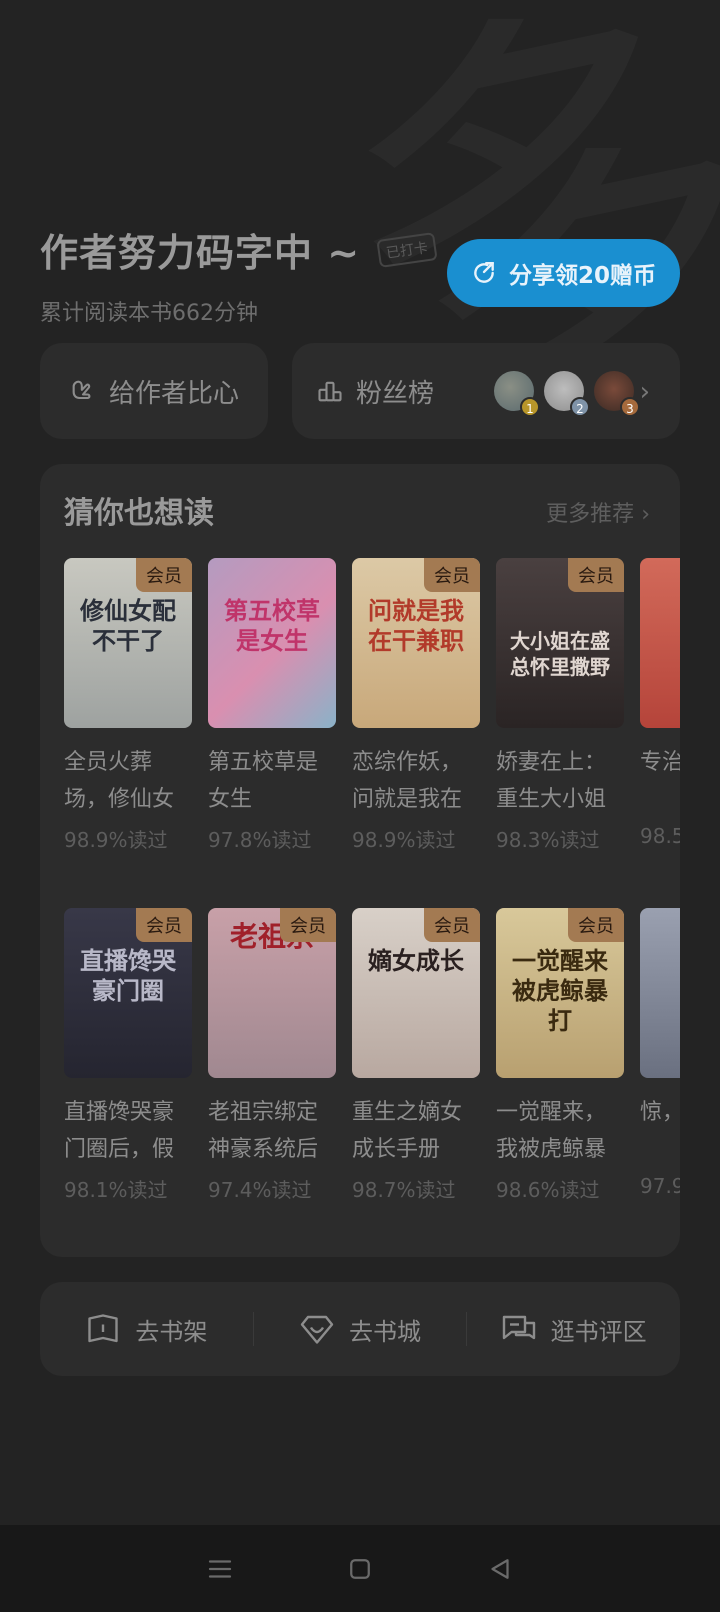 The width and height of the screenshot is (720, 1612). I want to click on book-item: 老祖宗 会员 老祖宗绑定神豪系统后 97.4%读过, so click(272, 1082).